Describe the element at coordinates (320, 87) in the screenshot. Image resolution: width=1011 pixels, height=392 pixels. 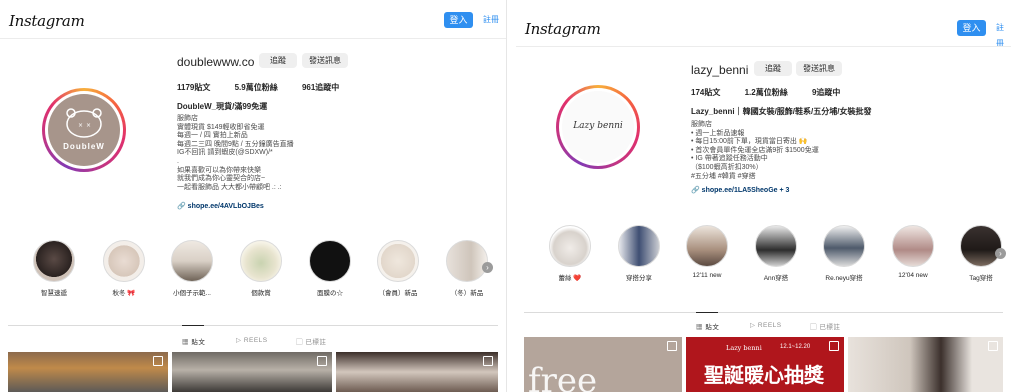
I see `following-count: 961追蹤中` at that location.